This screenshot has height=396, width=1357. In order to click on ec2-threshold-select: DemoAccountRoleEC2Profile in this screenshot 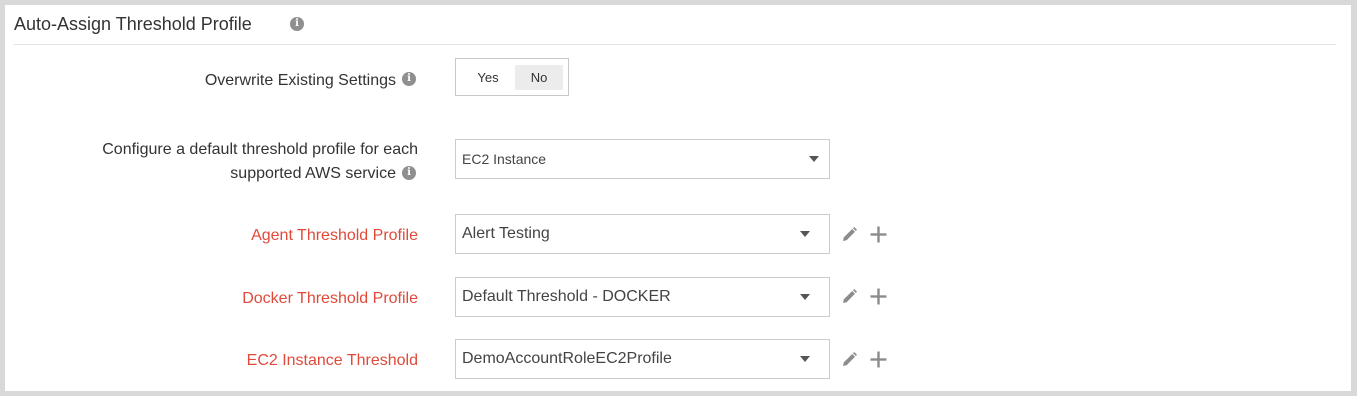, I will do `click(642, 359)`.